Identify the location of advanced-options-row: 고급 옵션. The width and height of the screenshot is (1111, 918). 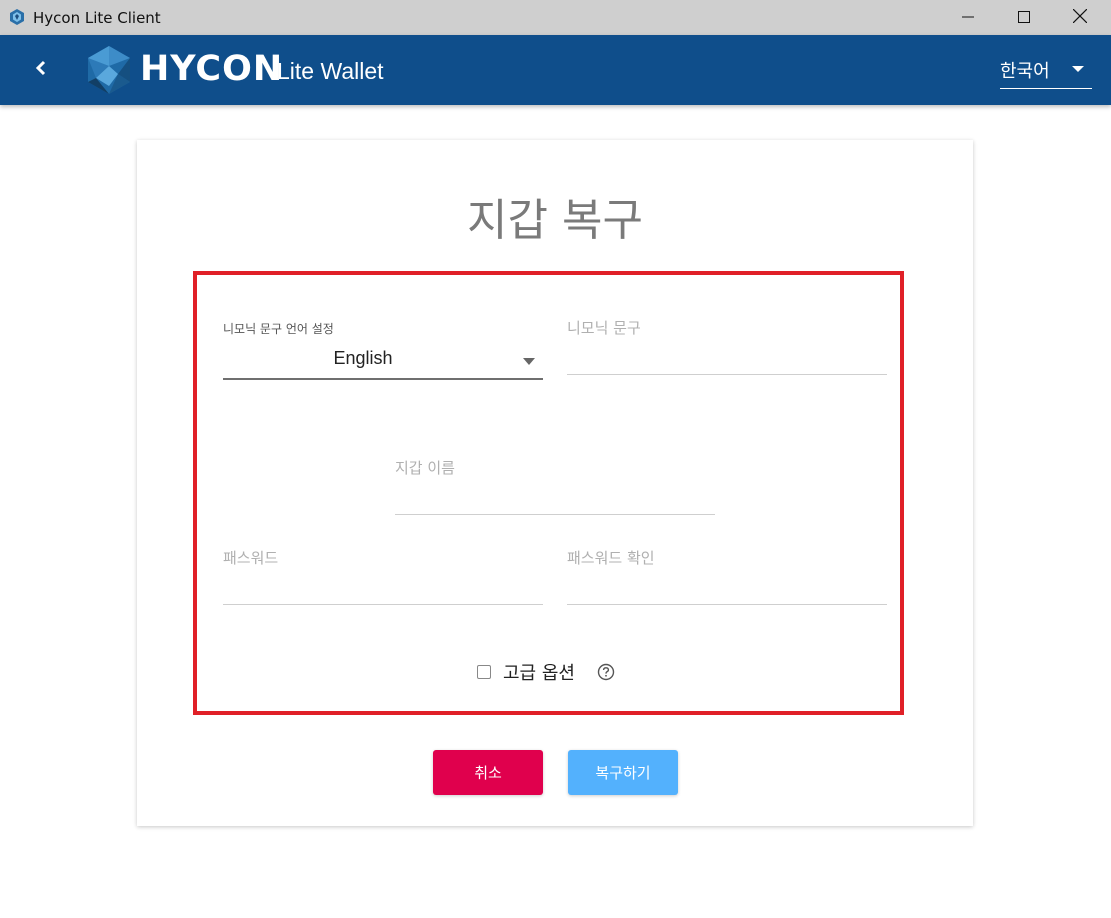
(546, 672).